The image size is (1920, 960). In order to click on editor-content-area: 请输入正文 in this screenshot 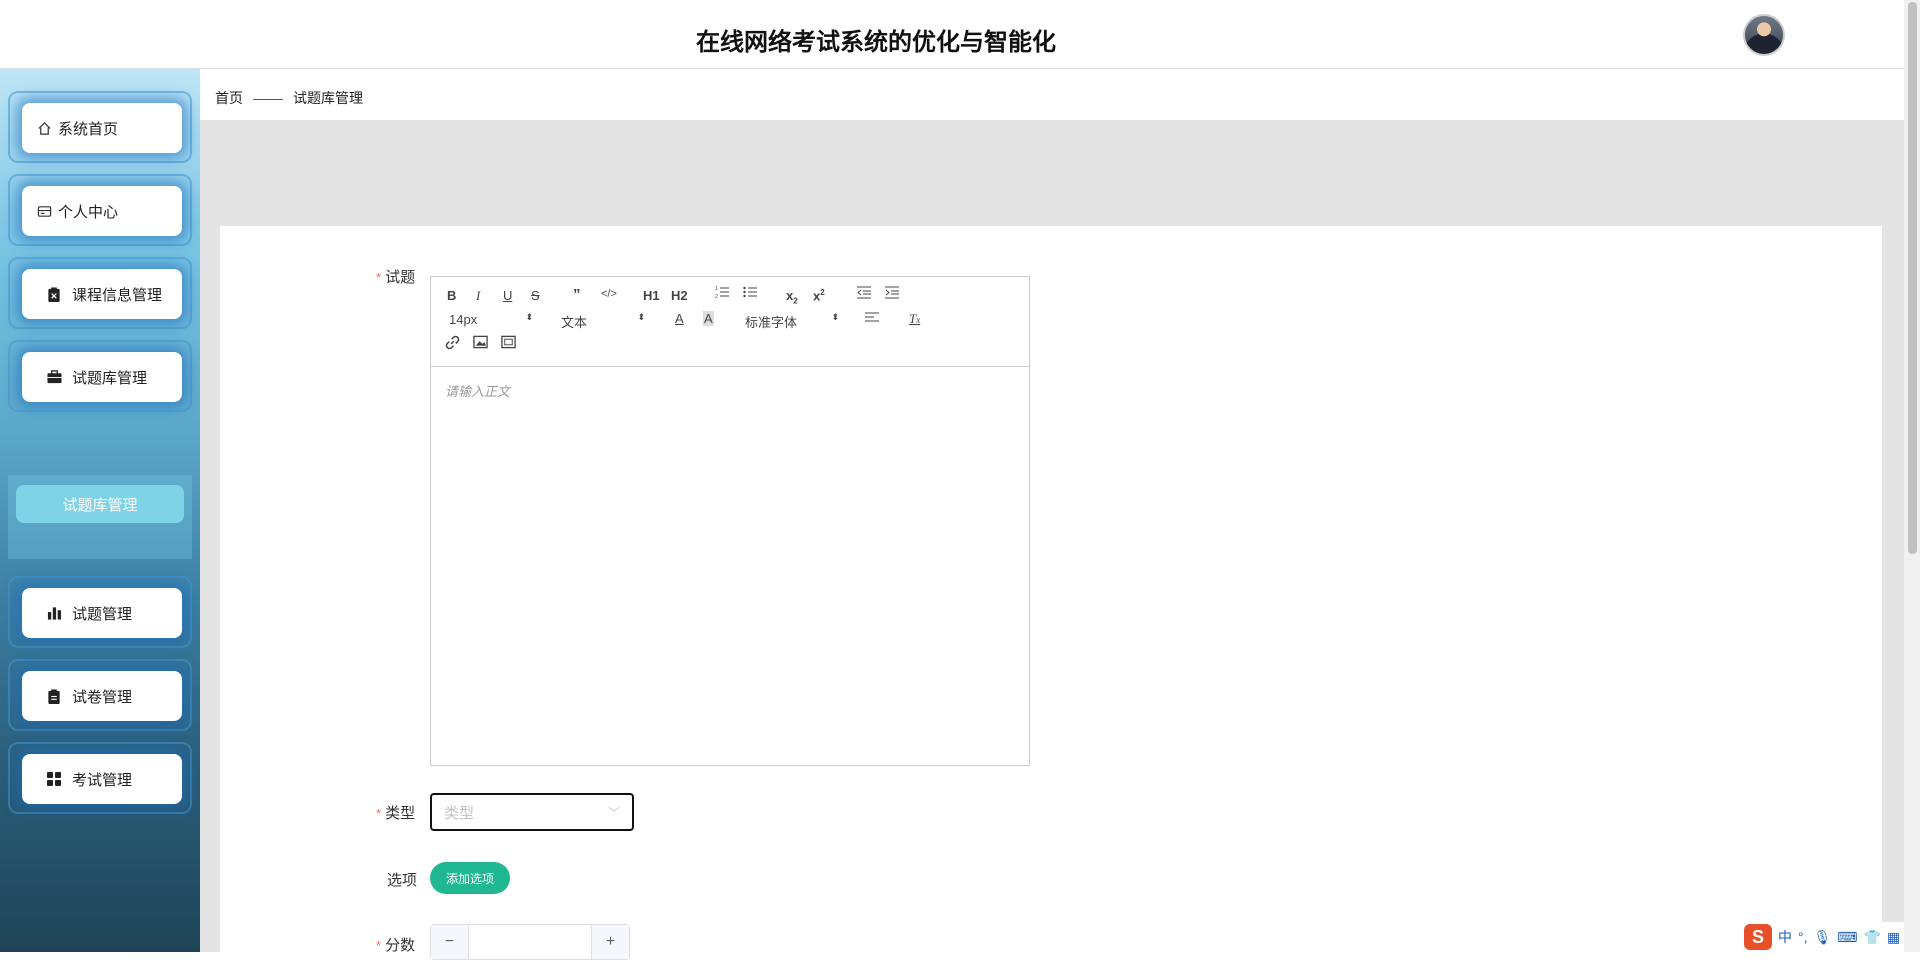, I will do `click(730, 566)`.